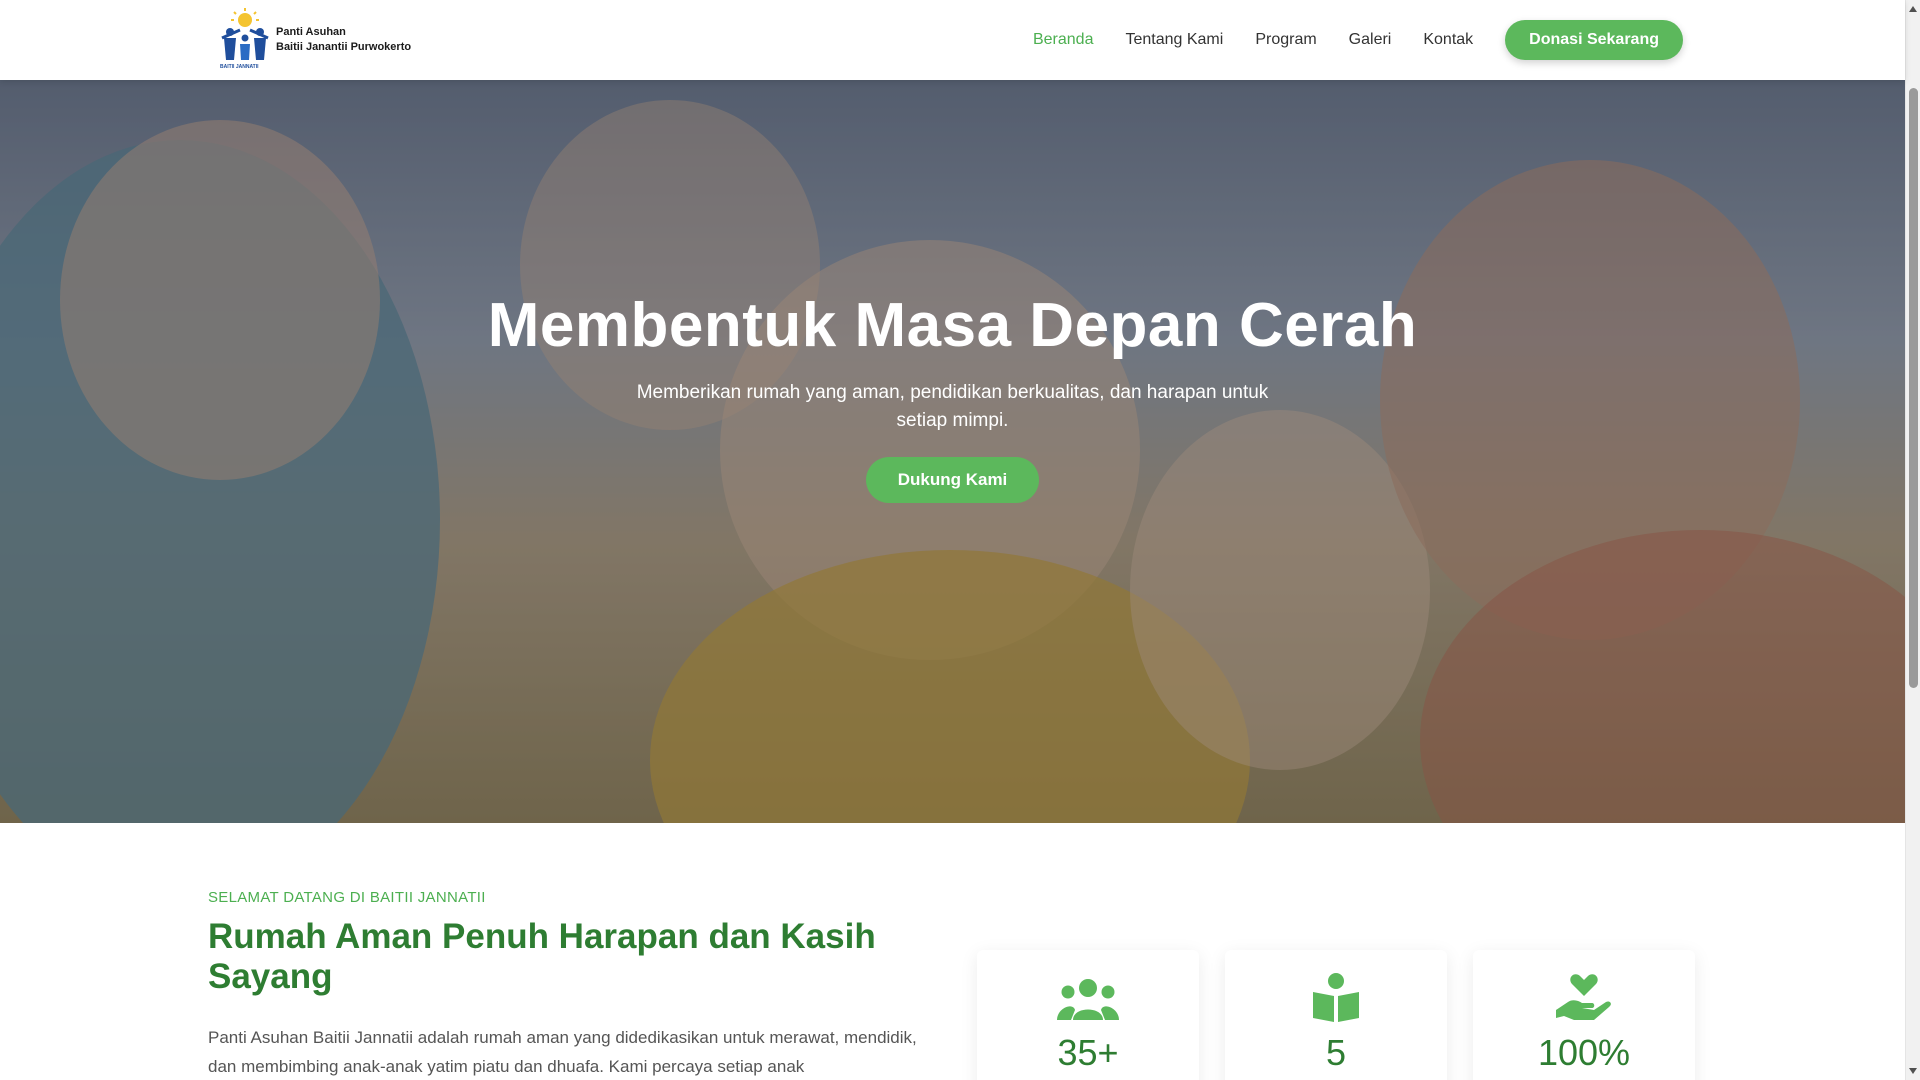  What do you see at coordinates (245, 40) in the screenshot?
I see `logo-icon: BAITII JANNATII` at bounding box center [245, 40].